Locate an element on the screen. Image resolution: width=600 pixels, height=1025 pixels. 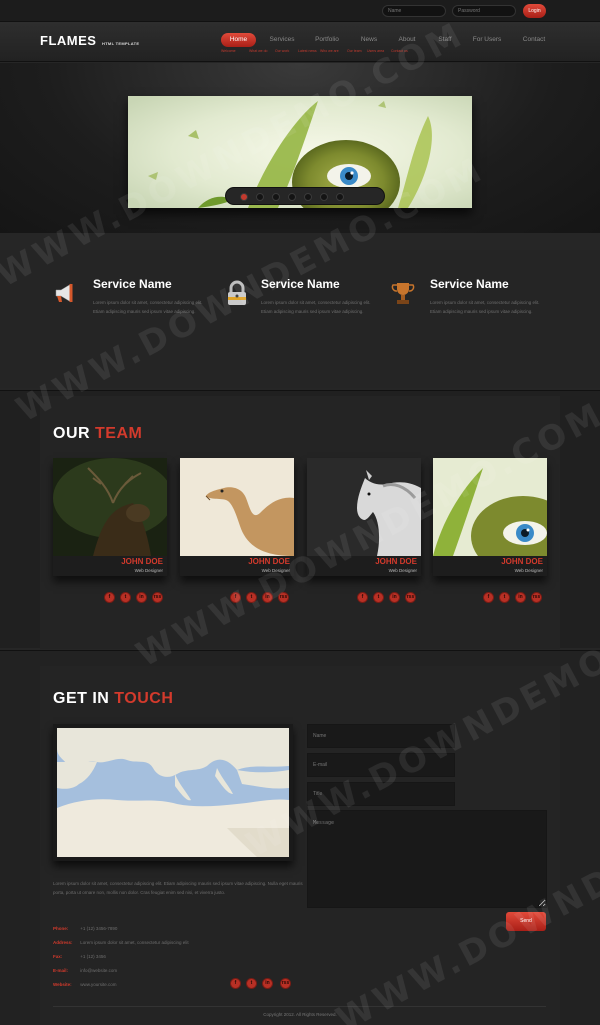
username-input is located at coordinates (414, 11).